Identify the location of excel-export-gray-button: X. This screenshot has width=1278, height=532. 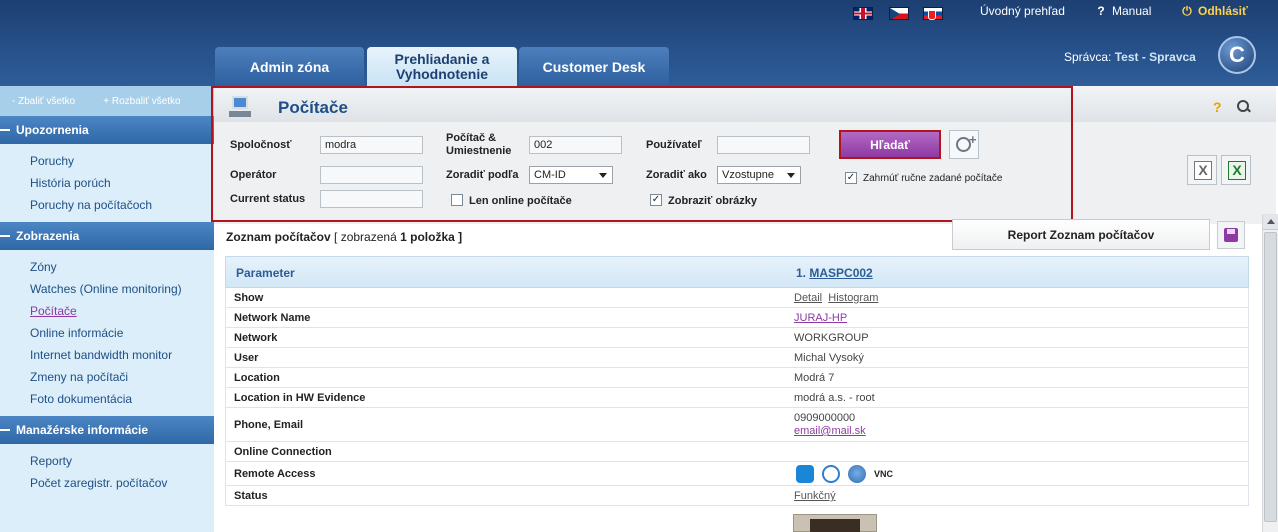
(1202, 170).